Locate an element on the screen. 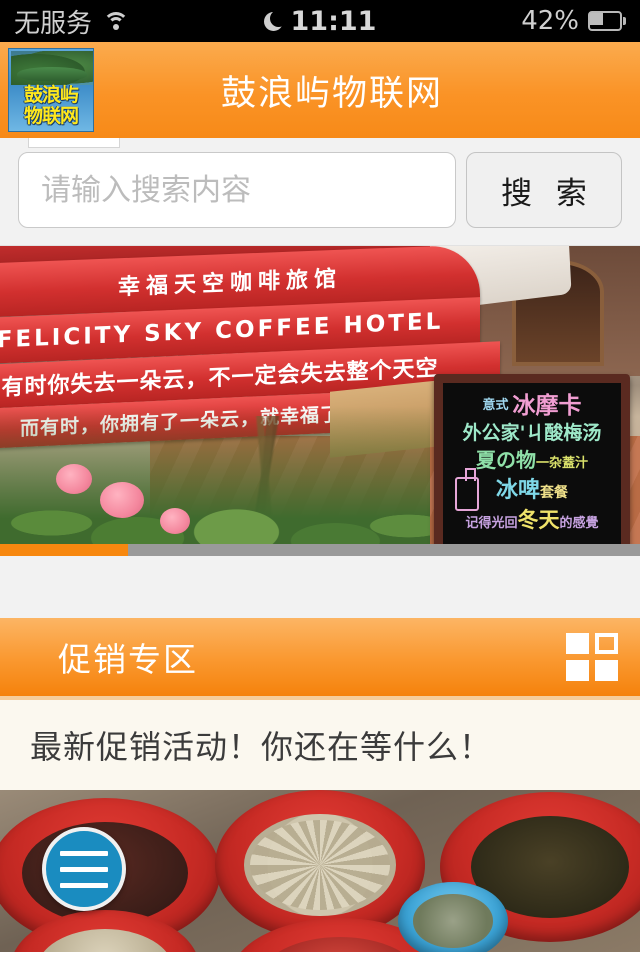  logo-text-line2: 物联网 is located at coordinates (51, 116).